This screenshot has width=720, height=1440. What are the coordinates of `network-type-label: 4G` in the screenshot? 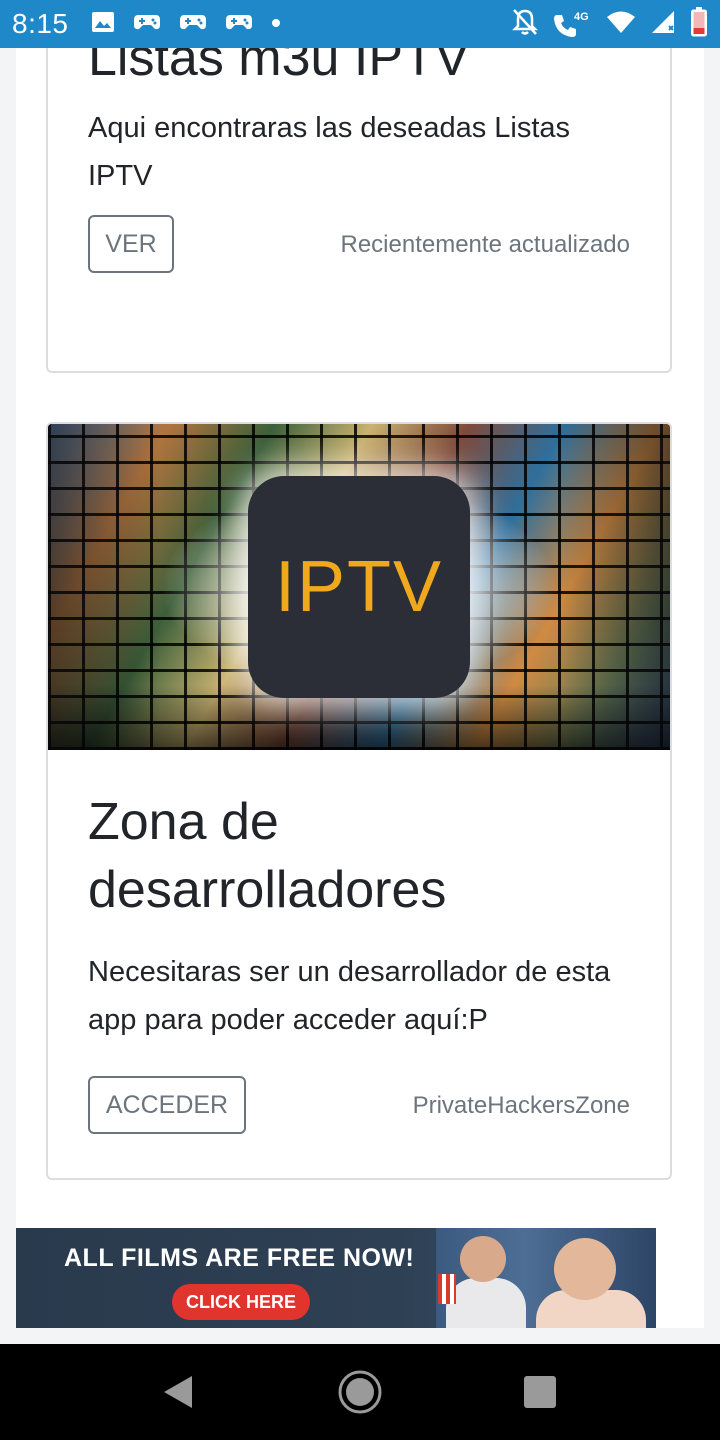 It's located at (581, 17).